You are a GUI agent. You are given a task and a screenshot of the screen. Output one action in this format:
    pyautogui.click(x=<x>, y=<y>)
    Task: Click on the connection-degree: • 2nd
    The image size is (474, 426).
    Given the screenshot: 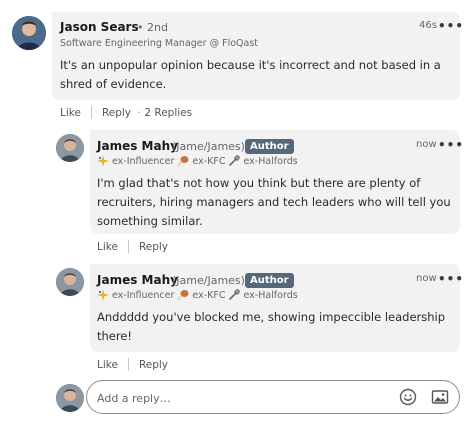 What is the action you would take?
    pyautogui.click(x=152, y=27)
    